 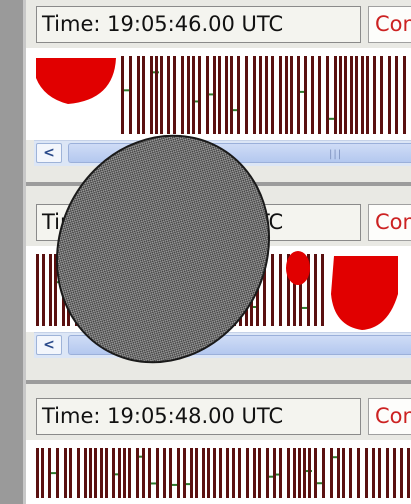 What do you see at coordinates (298, 268) in the screenshot?
I see `red-shape` at bounding box center [298, 268].